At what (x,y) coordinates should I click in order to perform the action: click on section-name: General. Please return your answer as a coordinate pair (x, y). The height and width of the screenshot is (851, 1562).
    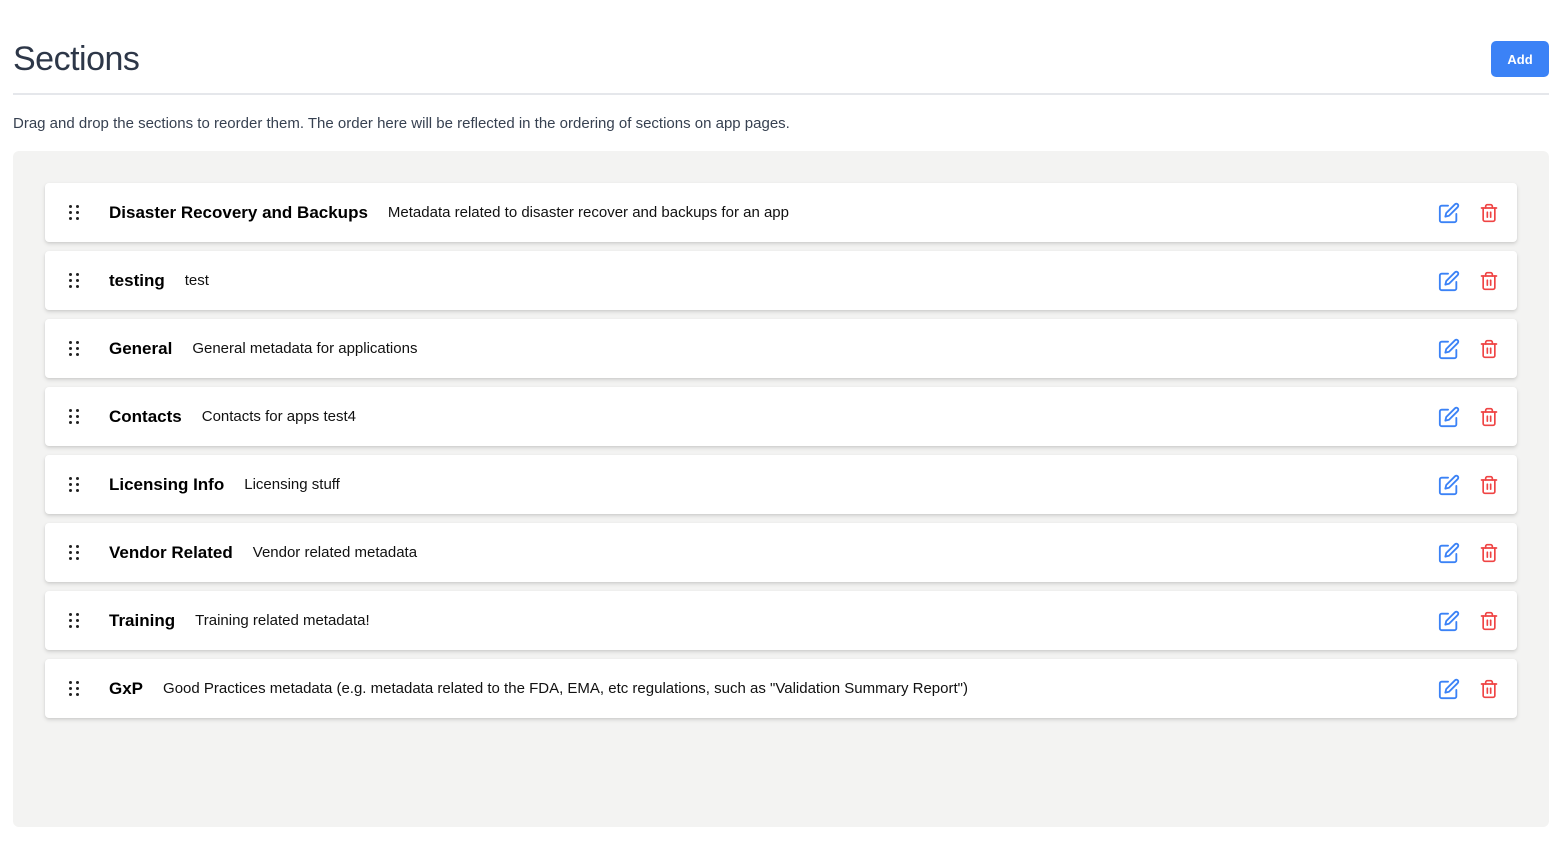
    Looking at the image, I should click on (141, 348).